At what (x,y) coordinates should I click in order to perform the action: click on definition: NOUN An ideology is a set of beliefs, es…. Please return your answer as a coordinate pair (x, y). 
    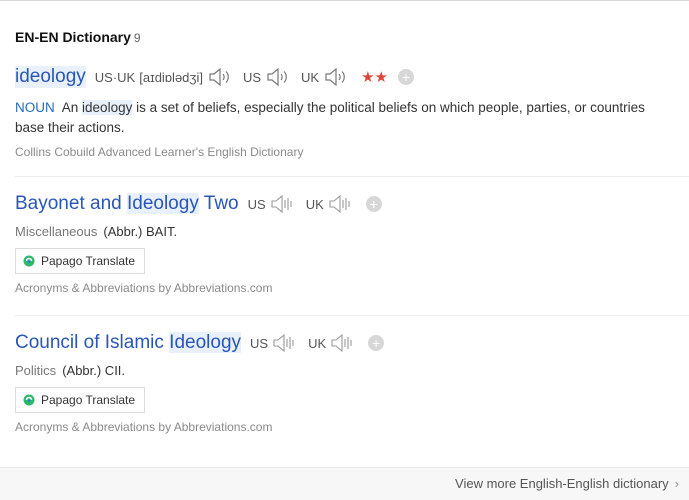
    Looking at the image, I should click on (345, 118).